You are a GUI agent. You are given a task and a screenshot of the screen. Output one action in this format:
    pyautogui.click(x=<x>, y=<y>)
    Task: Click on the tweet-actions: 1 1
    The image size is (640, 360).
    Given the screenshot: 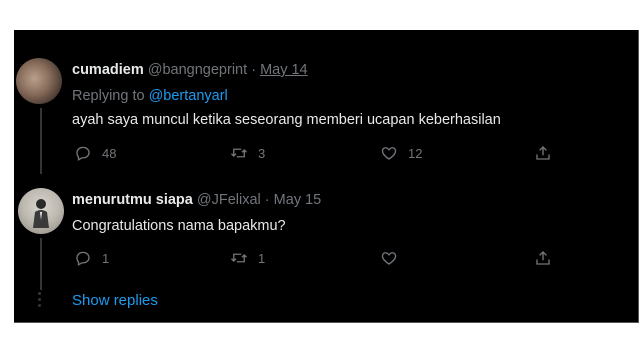 What is the action you would take?
    pyautogui.click(x=322, y=260)
    